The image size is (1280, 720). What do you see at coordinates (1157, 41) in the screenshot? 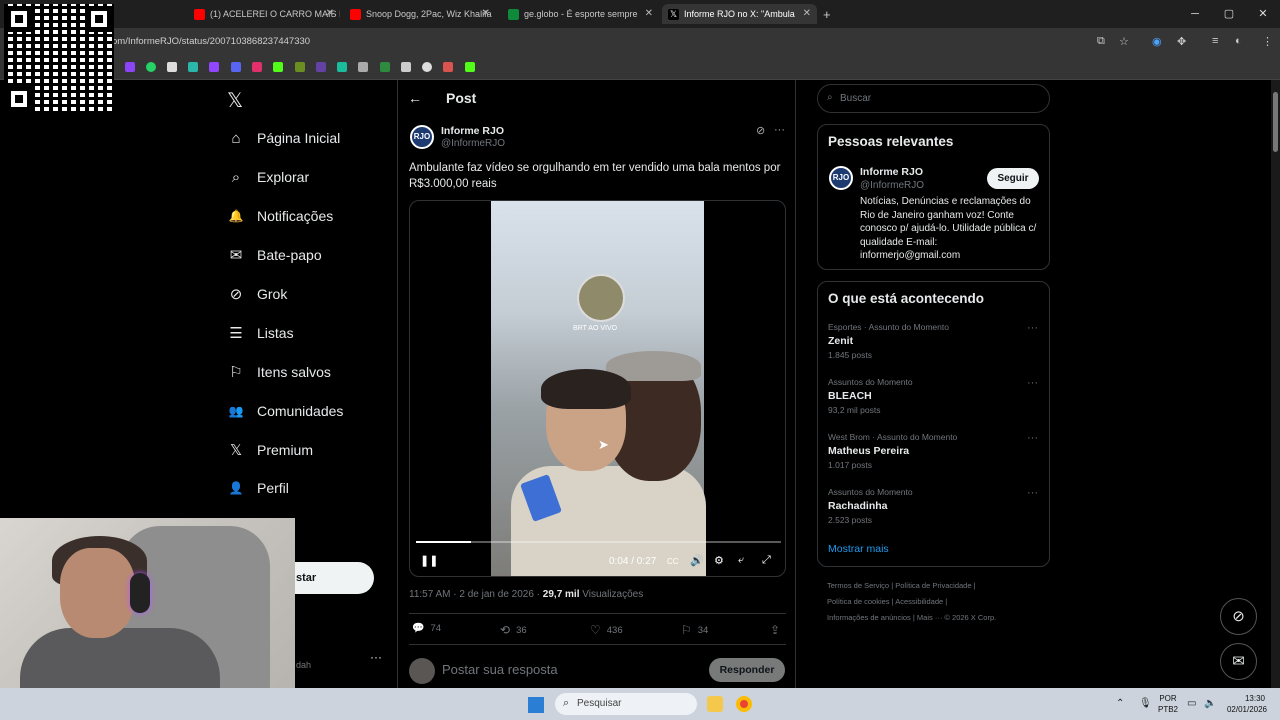
I see `extension-icon: ◉` at bounding box center [1157, 41].